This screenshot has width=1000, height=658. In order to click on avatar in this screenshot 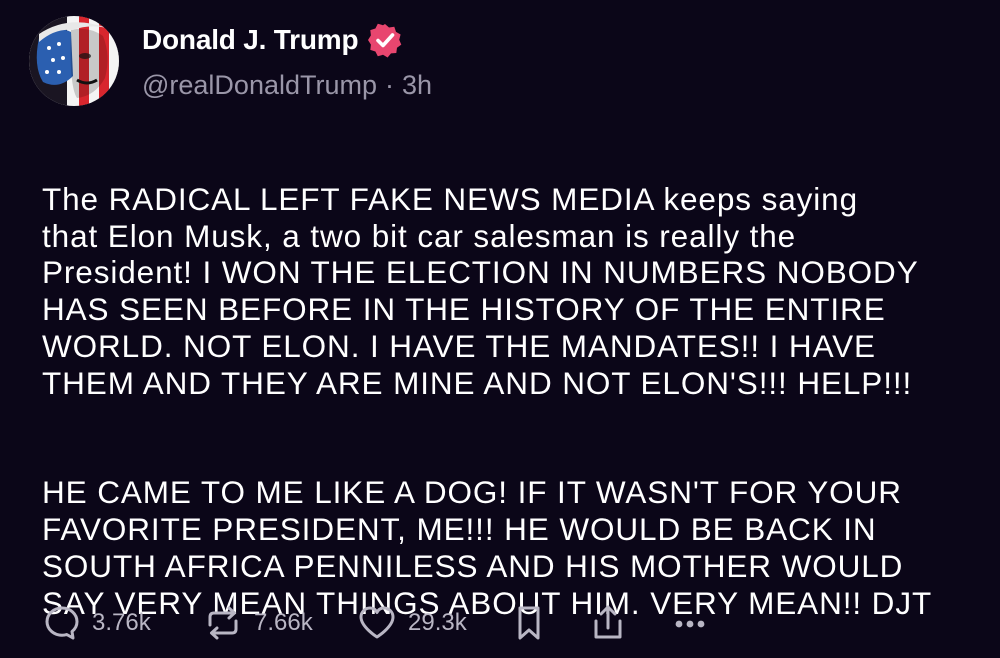, I will do `click(74, 61)`.